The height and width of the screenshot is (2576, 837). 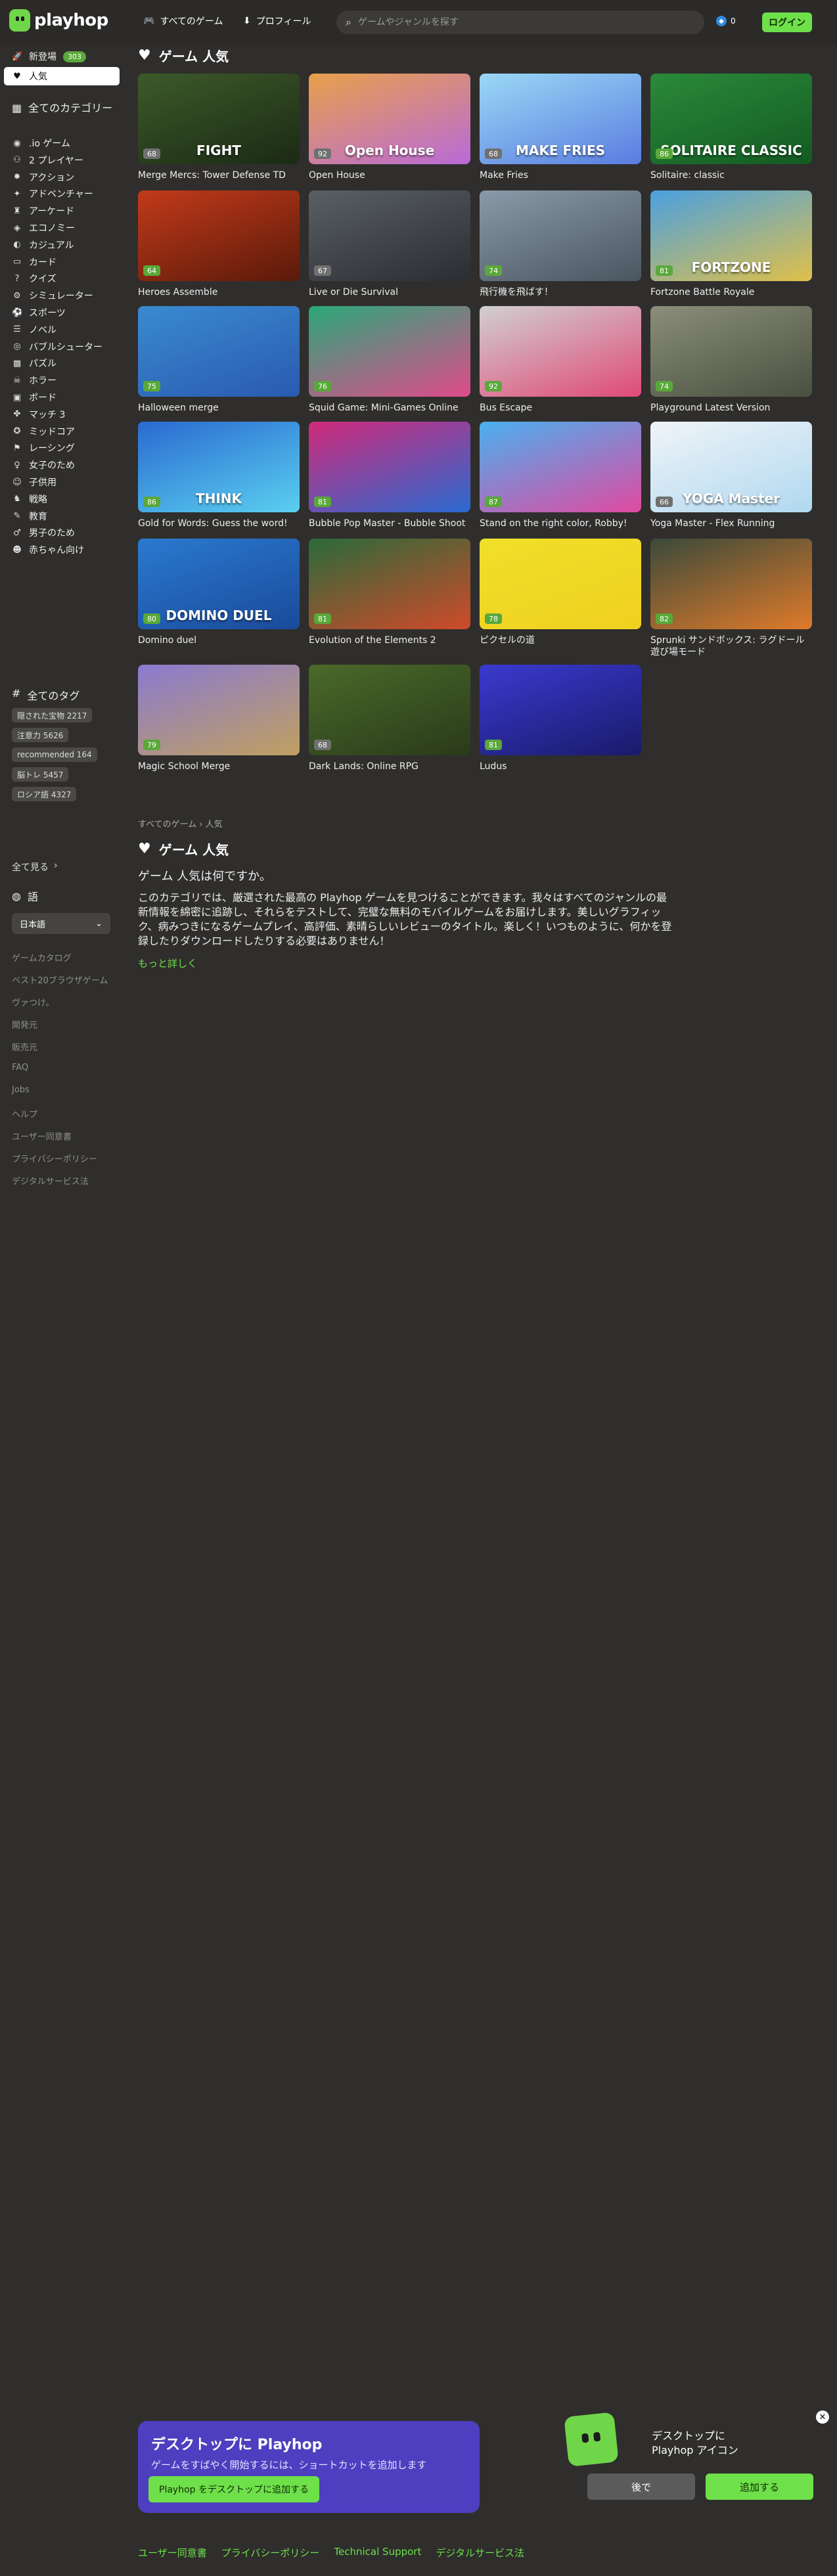 I want to click on sidebar-footer-link: Jobs, so click(x=21, y=1090).